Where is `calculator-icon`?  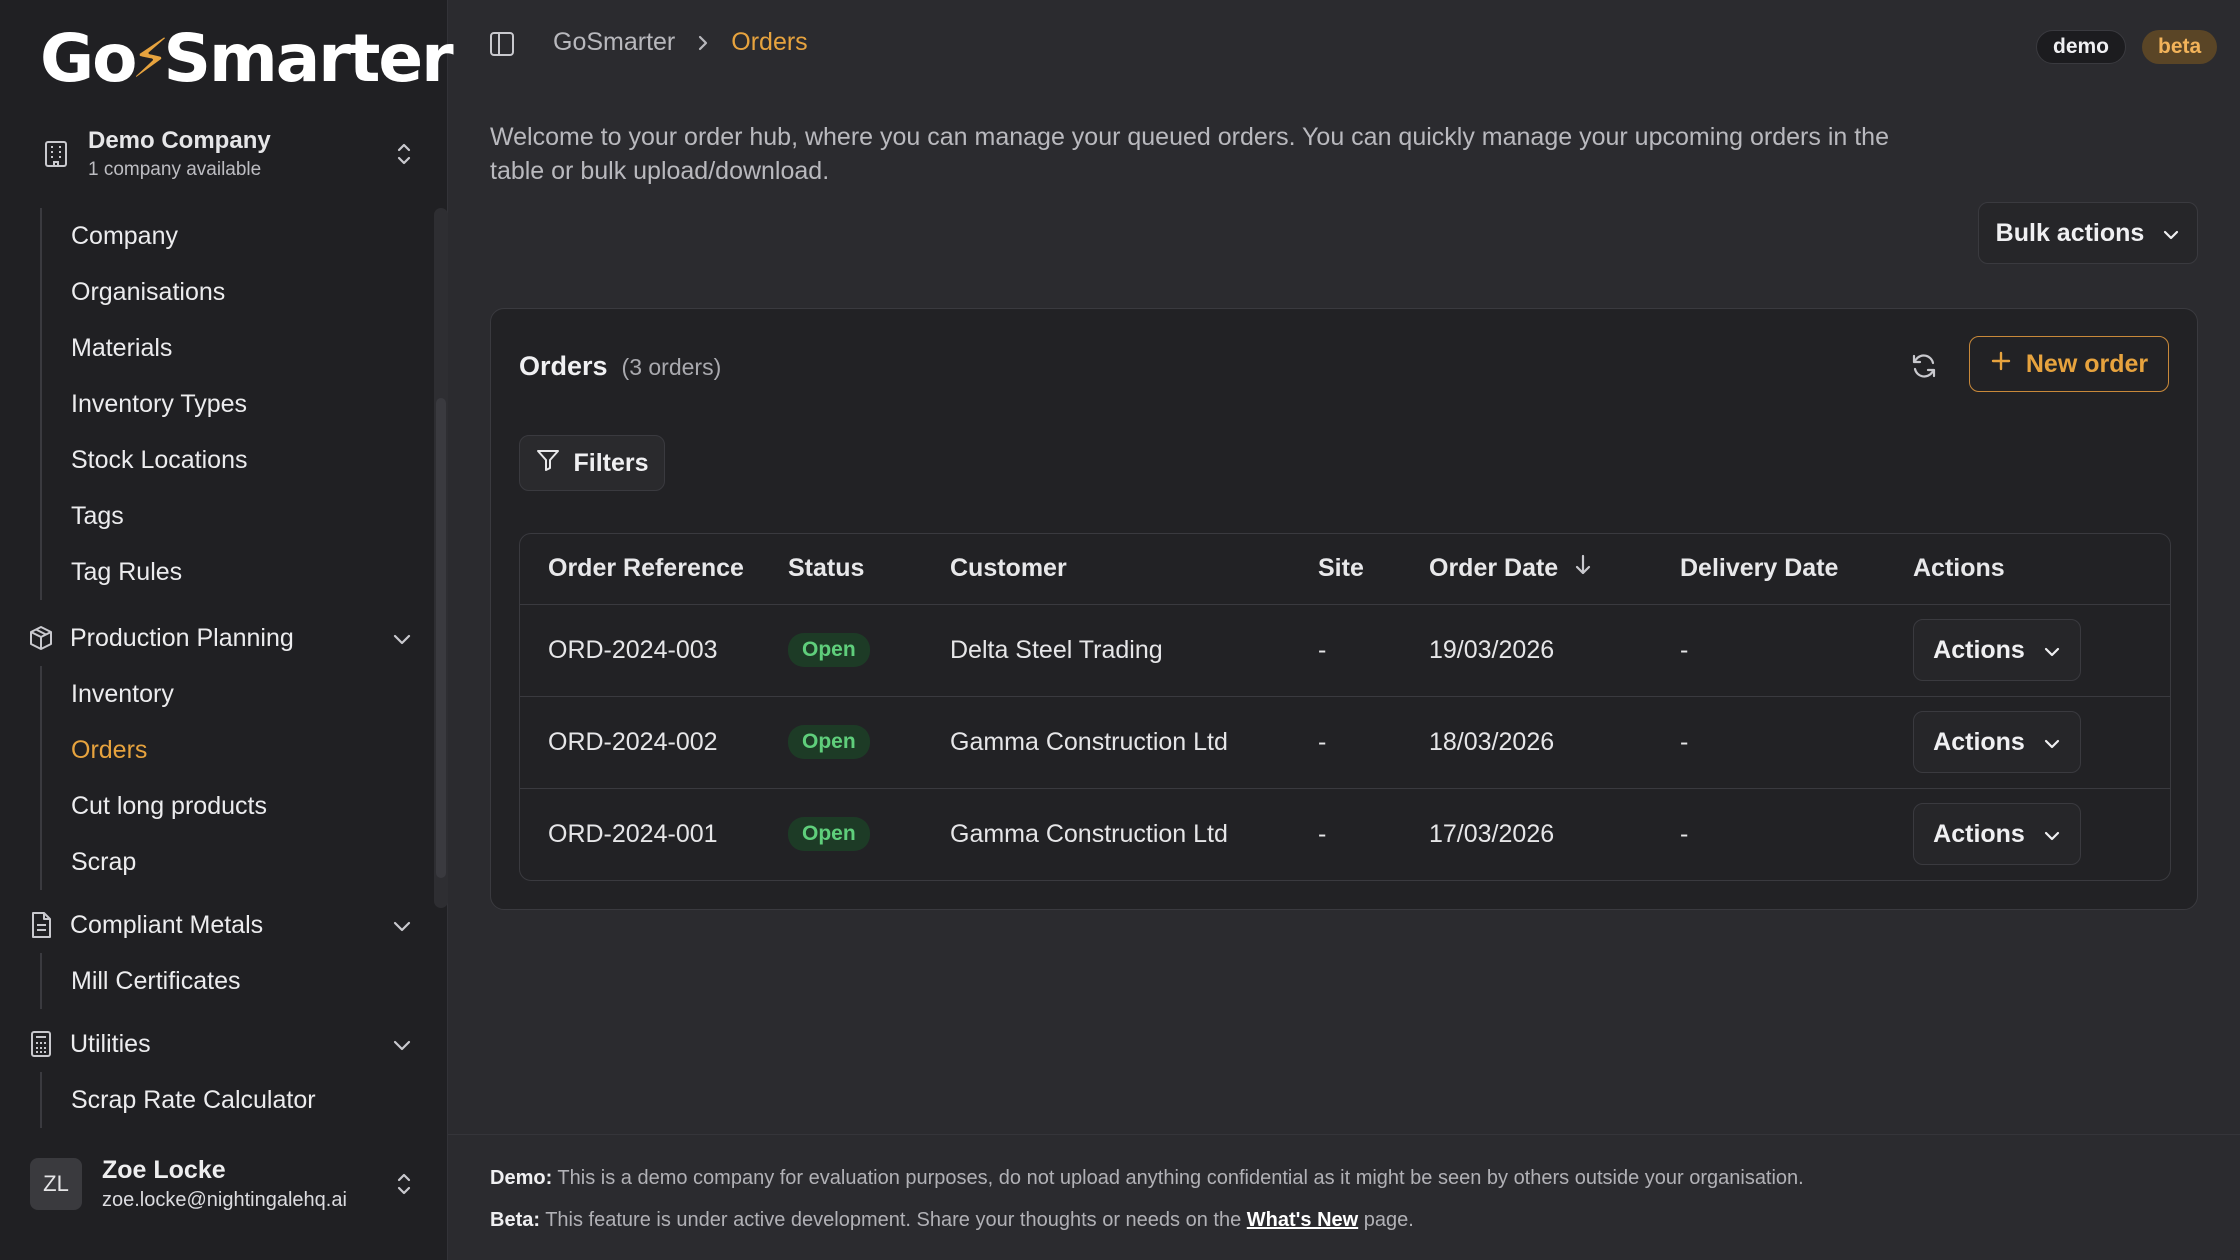
calculator-icon is located at coordinates (41, 1044).